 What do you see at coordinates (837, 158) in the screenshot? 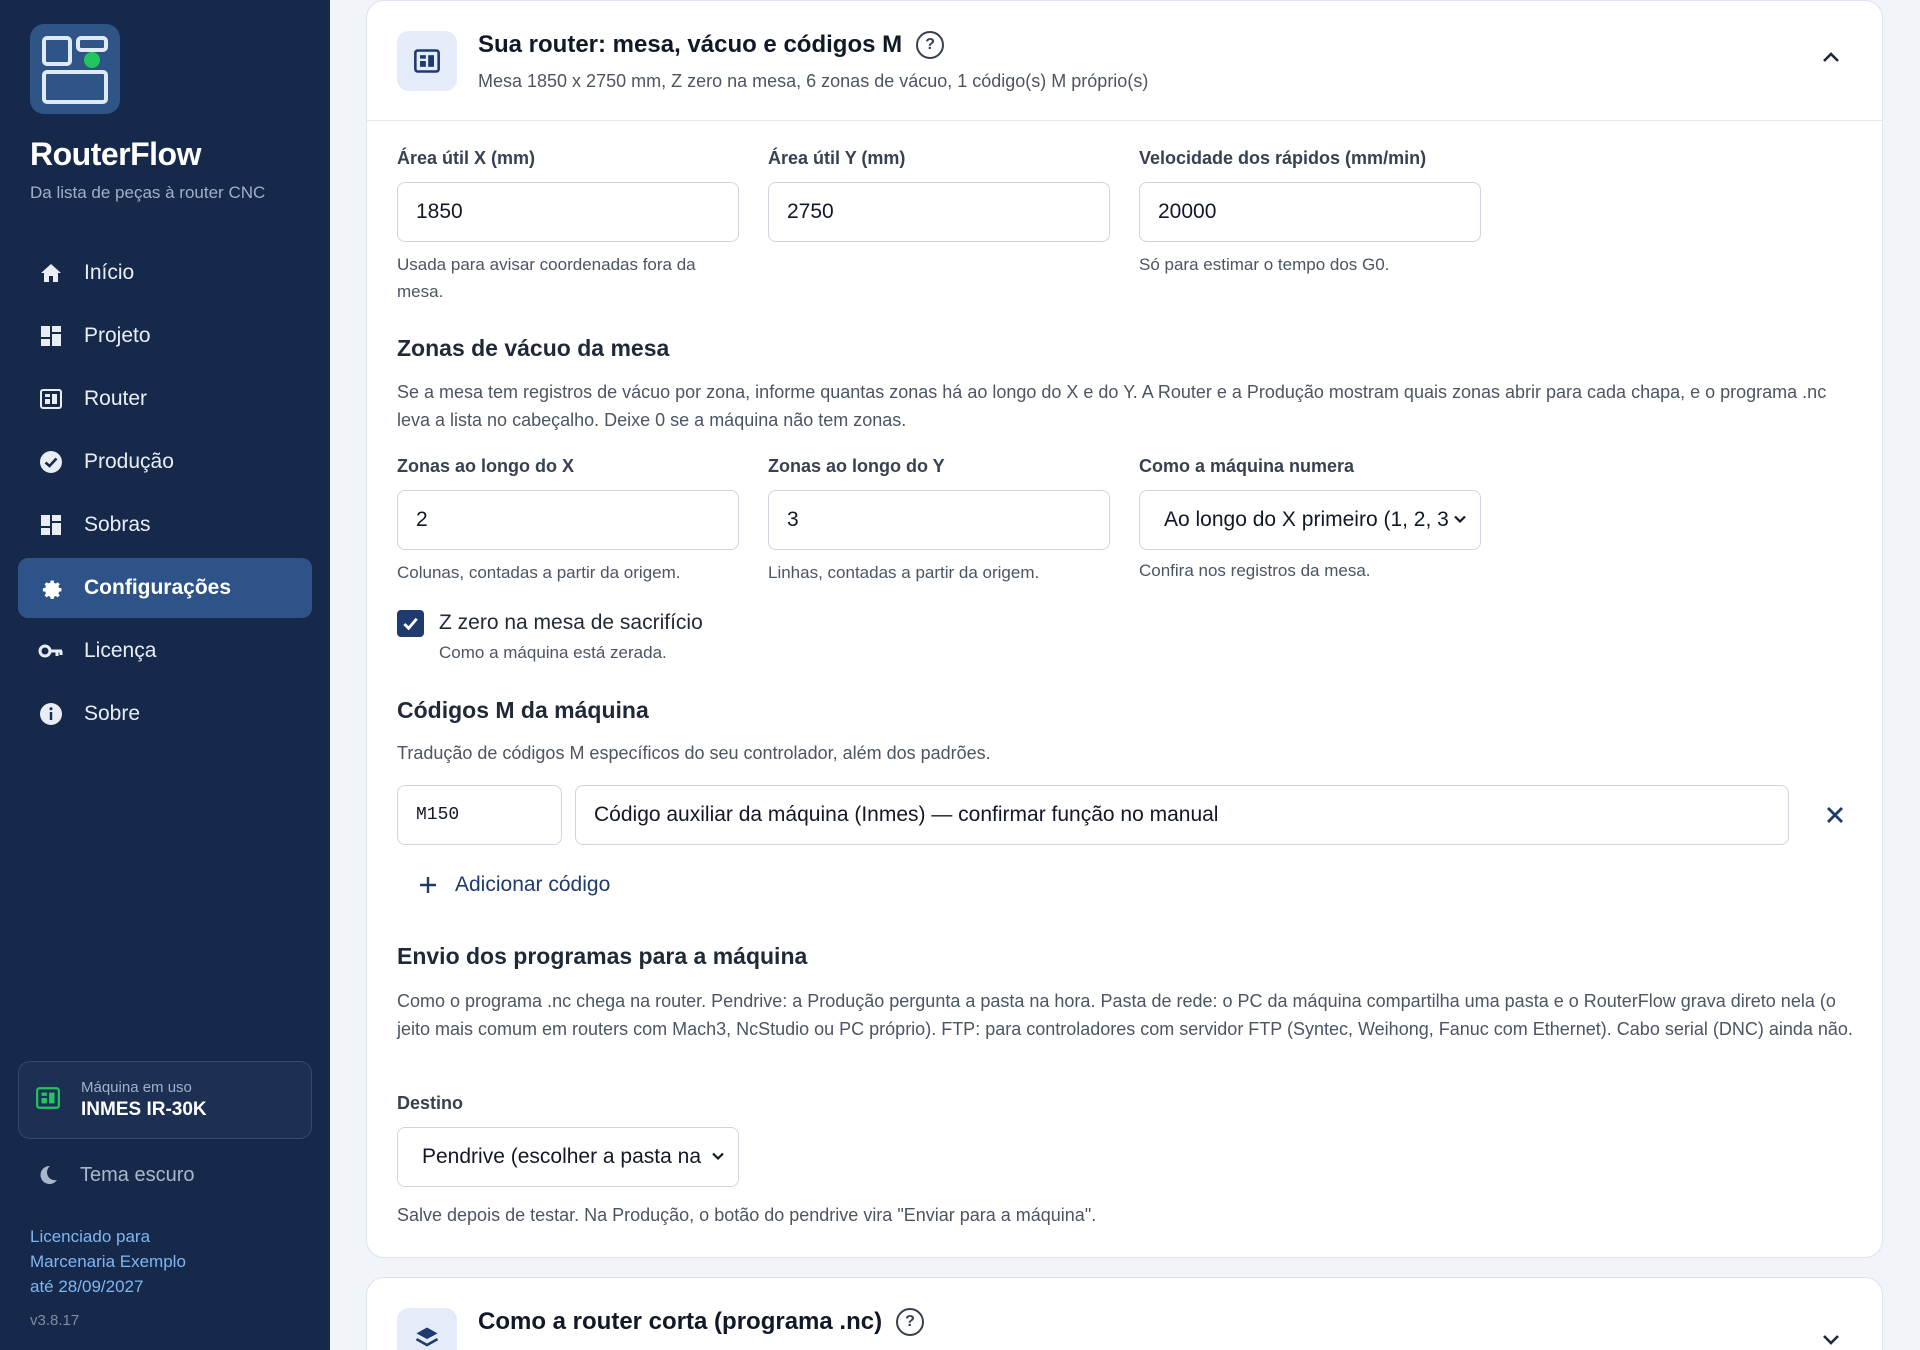
I see `area-y-label: Área útil Y (mm)` at bounding box center [837, 158].